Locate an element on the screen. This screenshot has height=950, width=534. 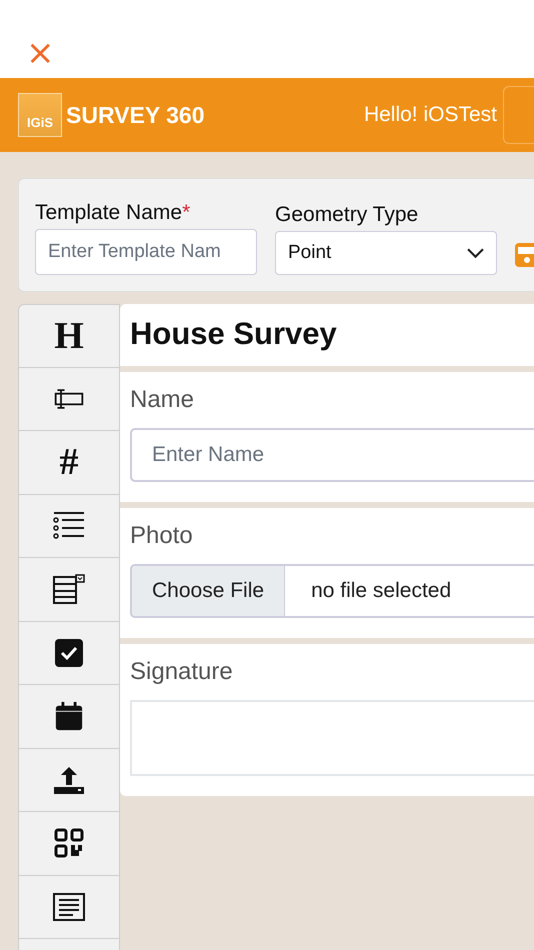
field-label: Photo is located at coordinates (162, 536).